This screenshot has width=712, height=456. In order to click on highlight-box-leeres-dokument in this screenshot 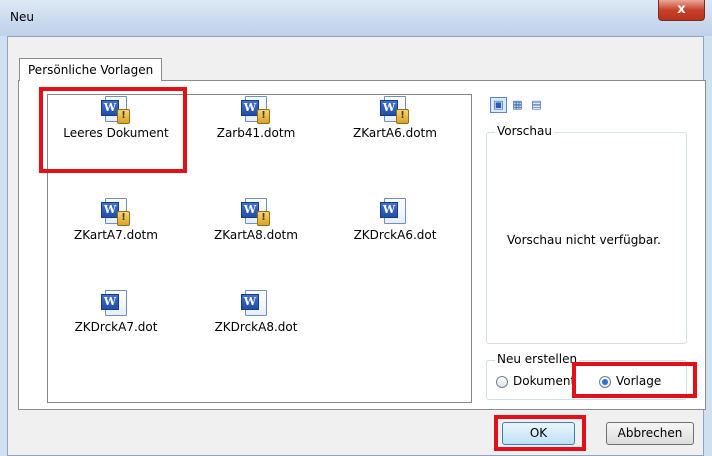, I will do `click(113, 130)`.